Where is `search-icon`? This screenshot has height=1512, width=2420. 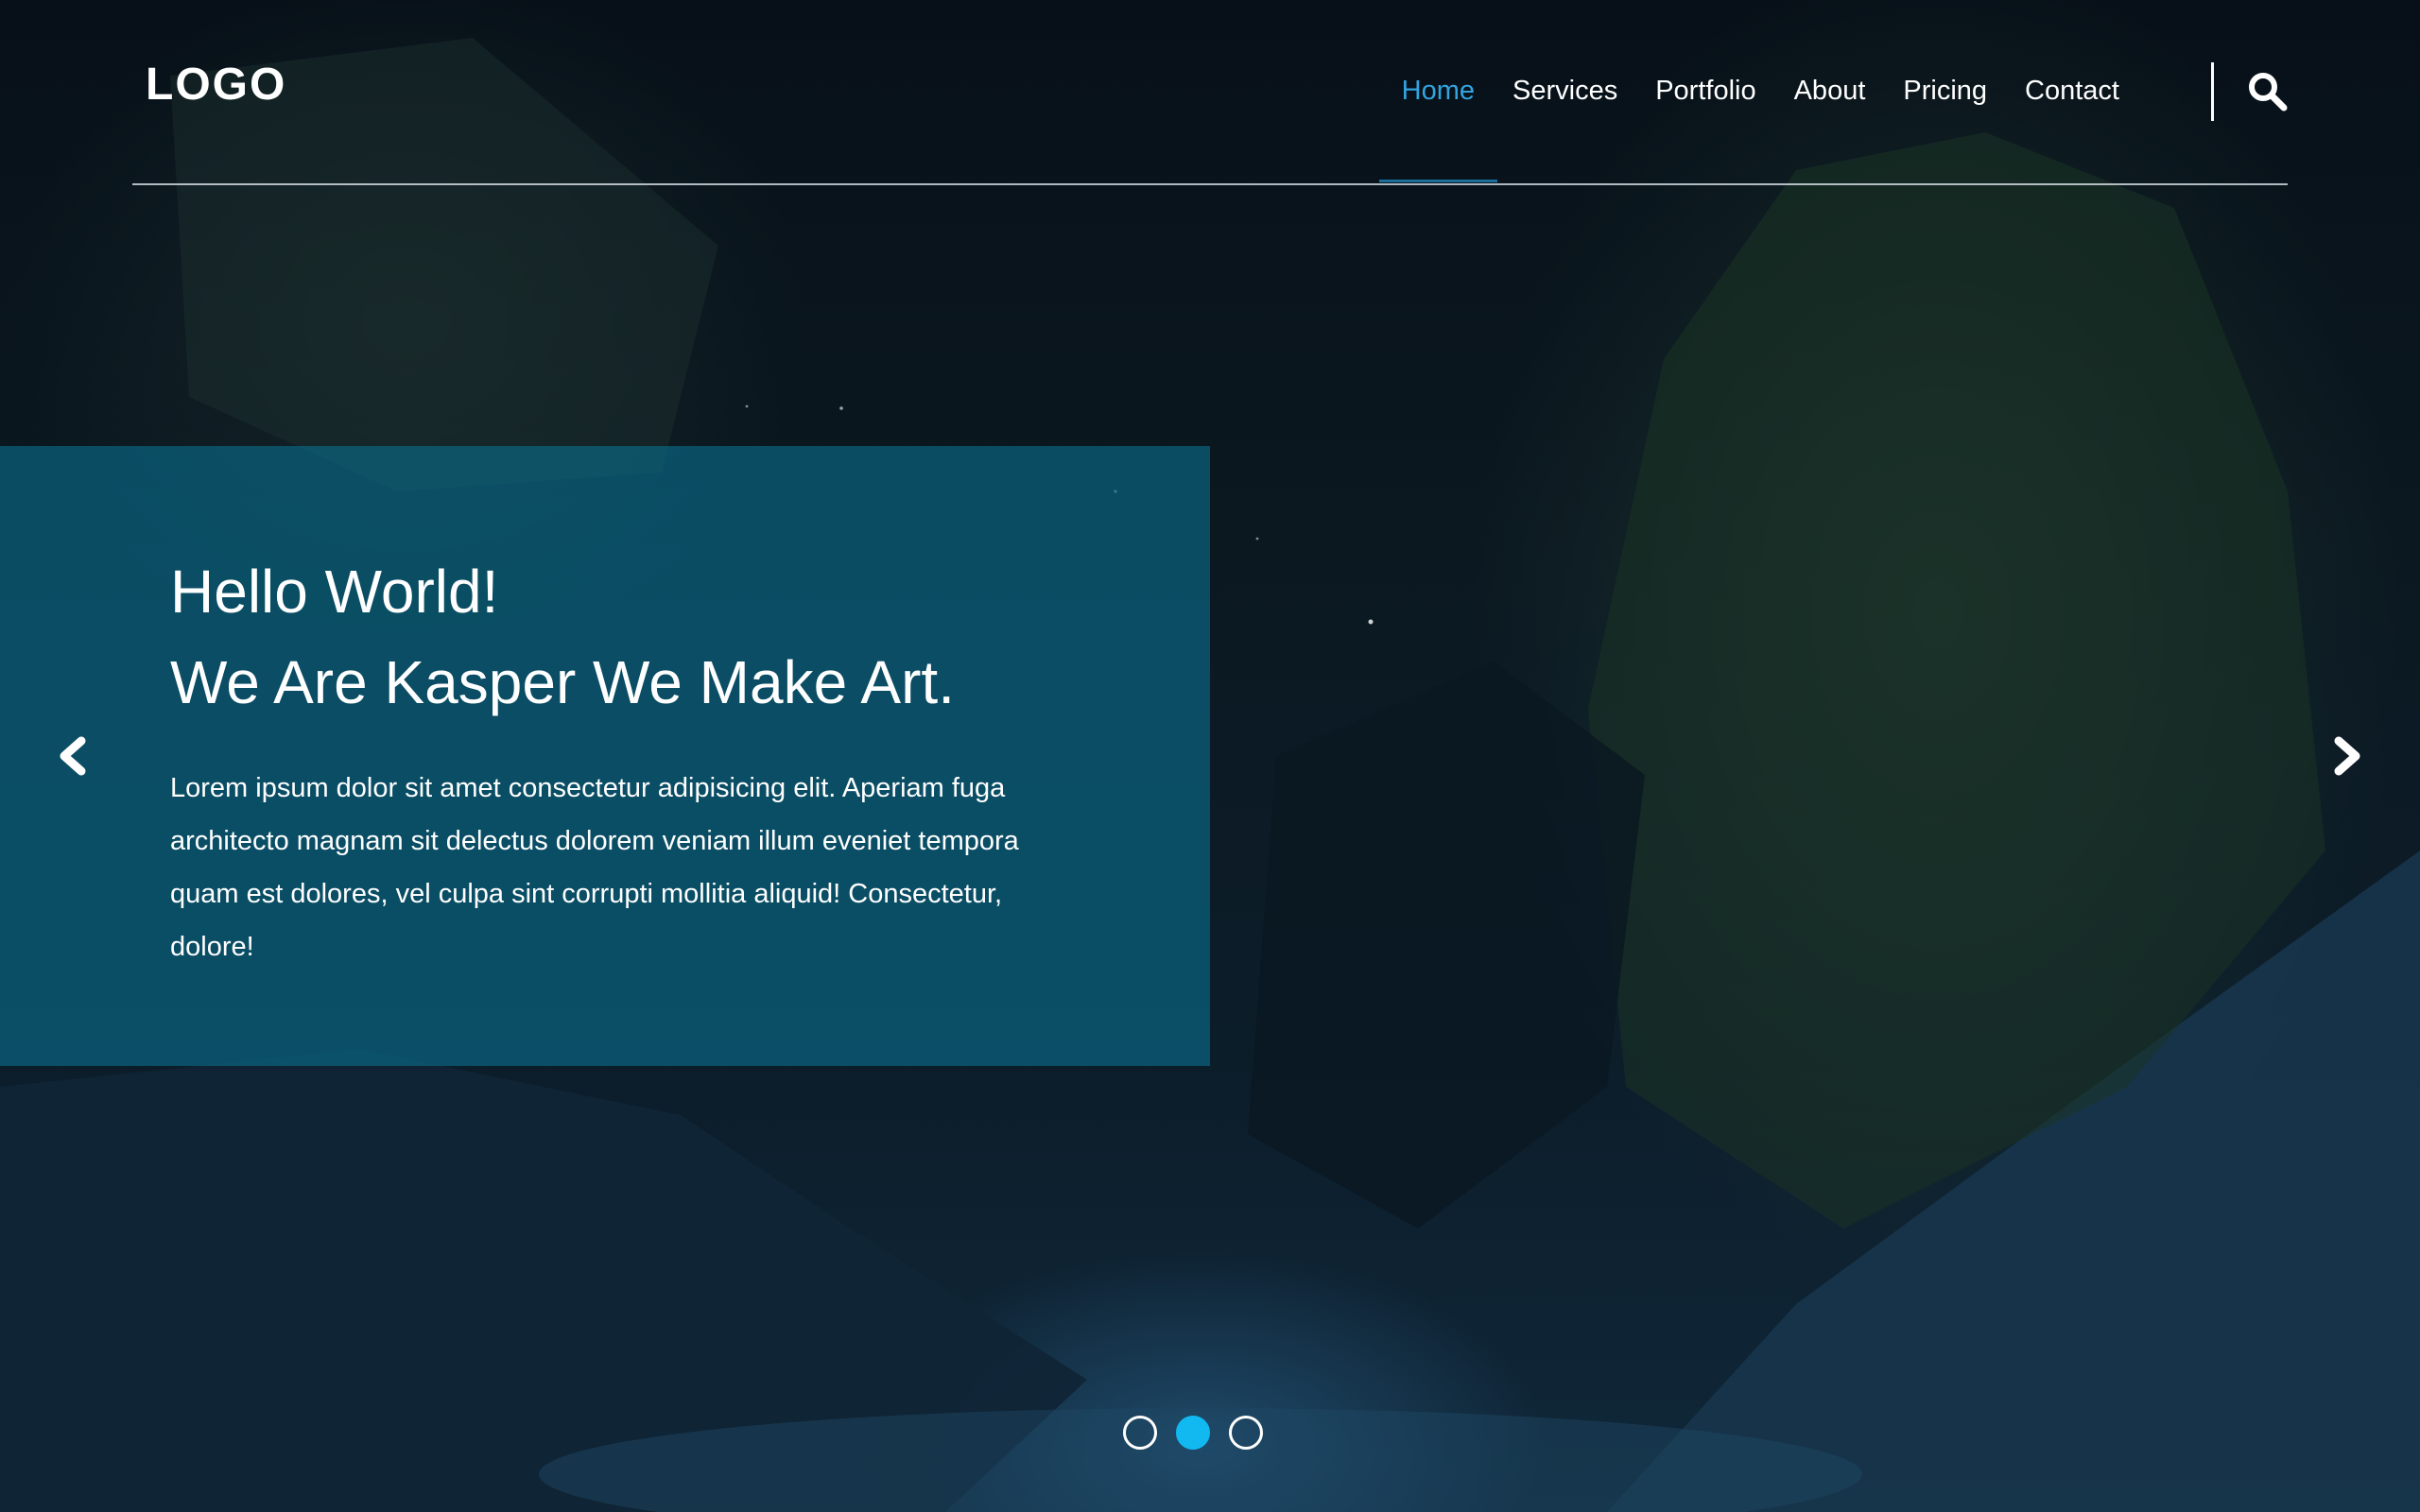 search-icon is located at coordinates (2267, 91).